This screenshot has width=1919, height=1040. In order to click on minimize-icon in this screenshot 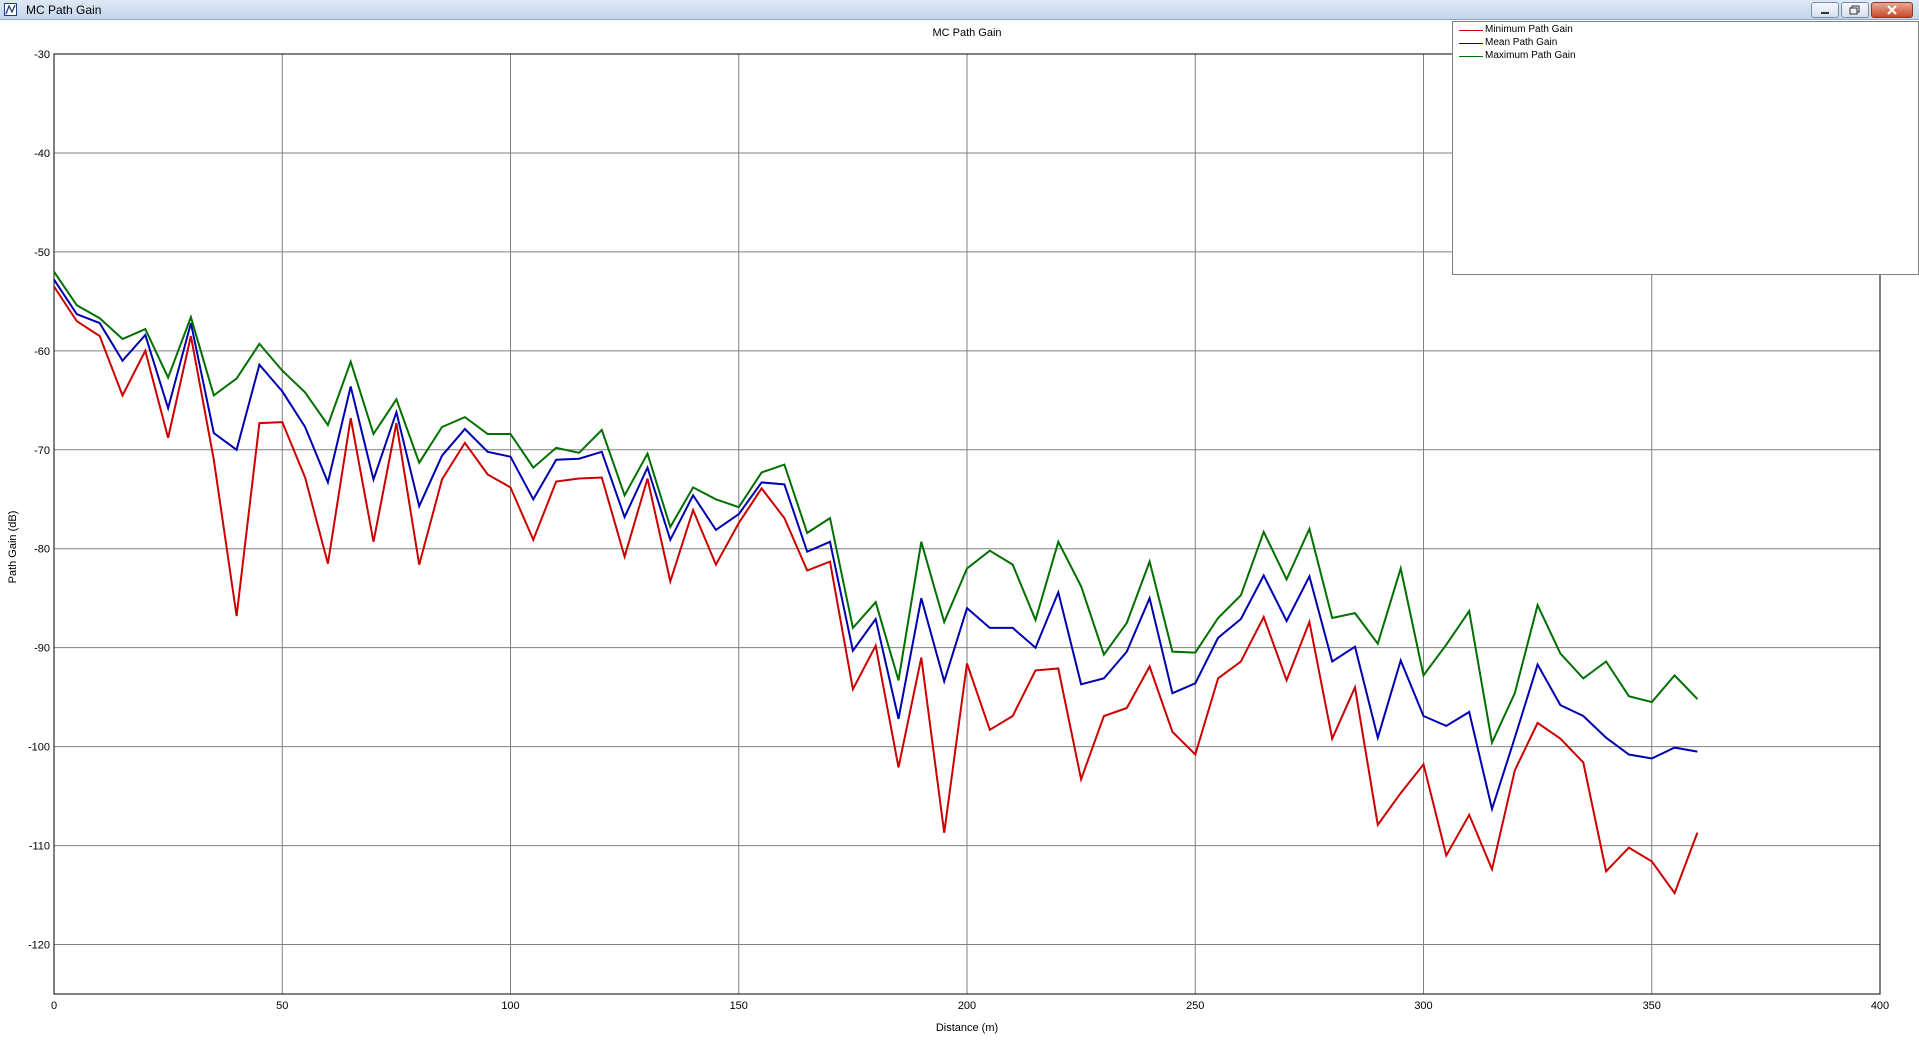, I will do `click(1825, 13)`.